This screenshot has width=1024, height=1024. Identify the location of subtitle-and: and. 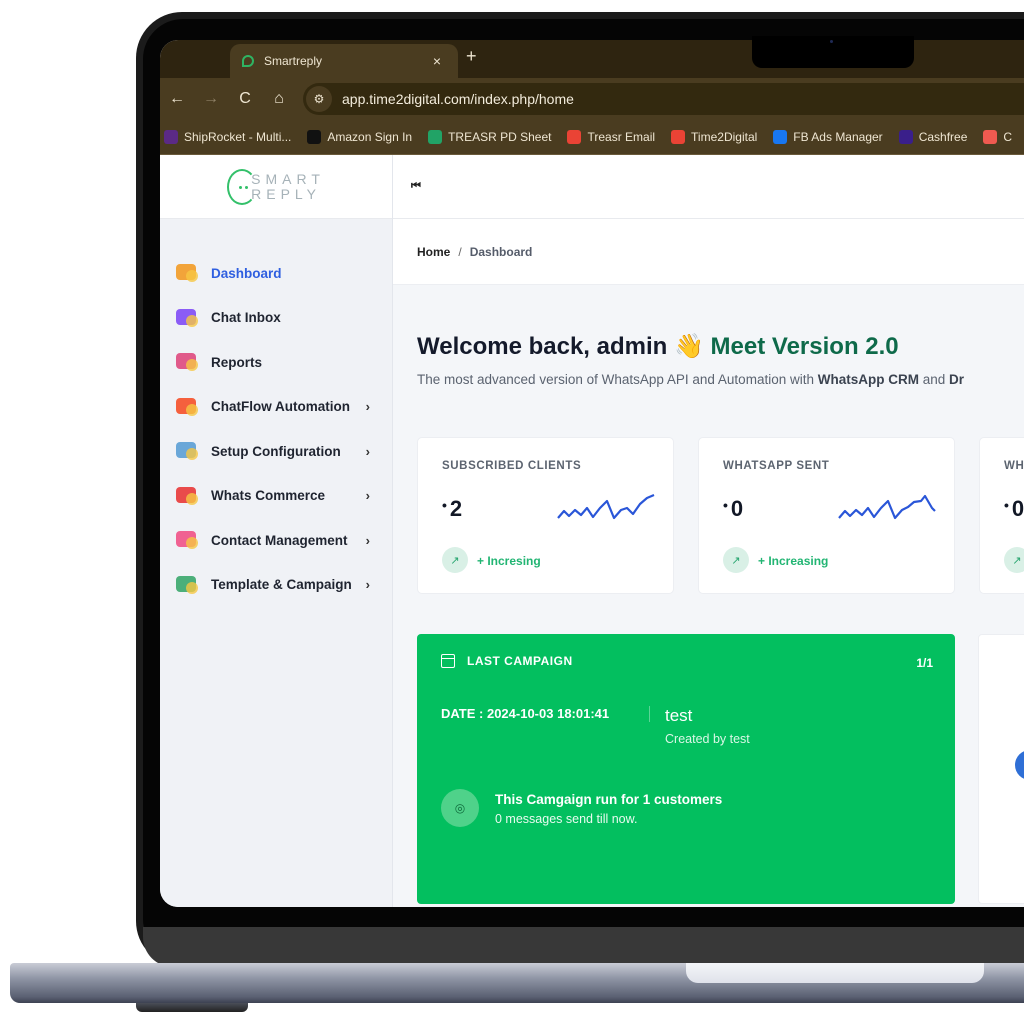
(934, 379).